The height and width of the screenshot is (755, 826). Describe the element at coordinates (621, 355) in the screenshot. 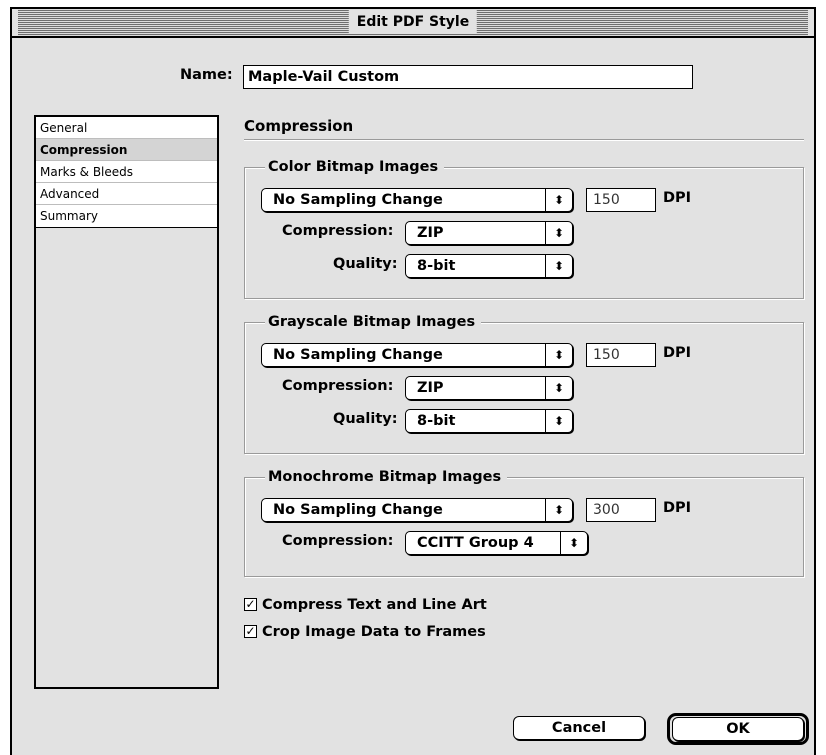

I see `grayscale-dpi-input: 150` at that location.